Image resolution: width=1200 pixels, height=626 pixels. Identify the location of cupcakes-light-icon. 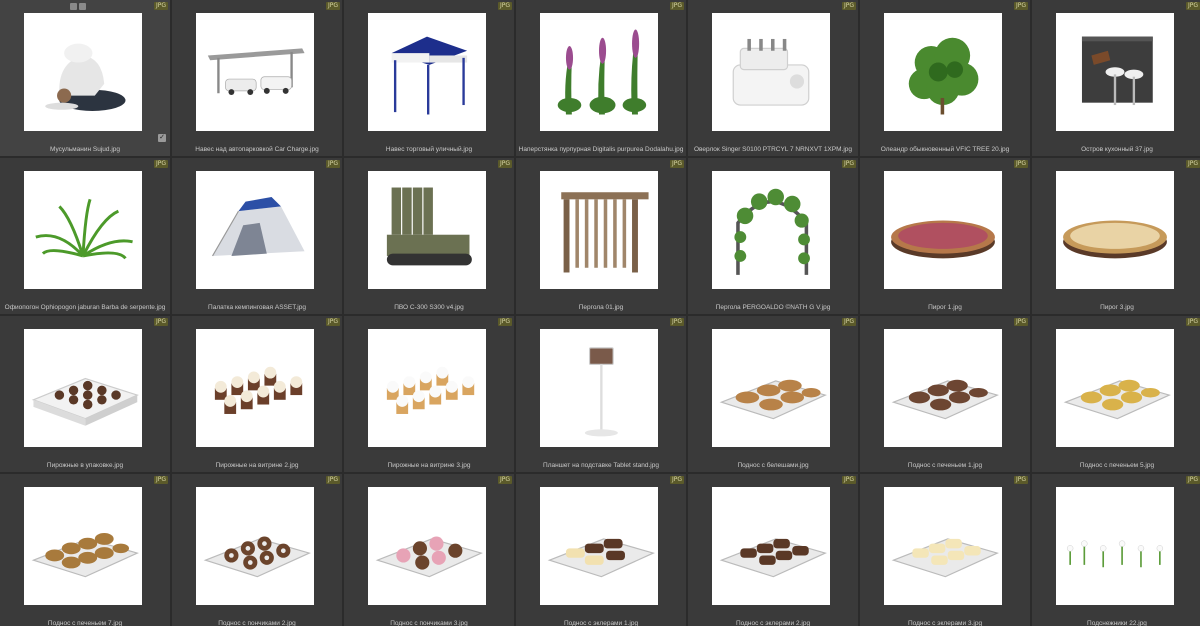
(427, 388).